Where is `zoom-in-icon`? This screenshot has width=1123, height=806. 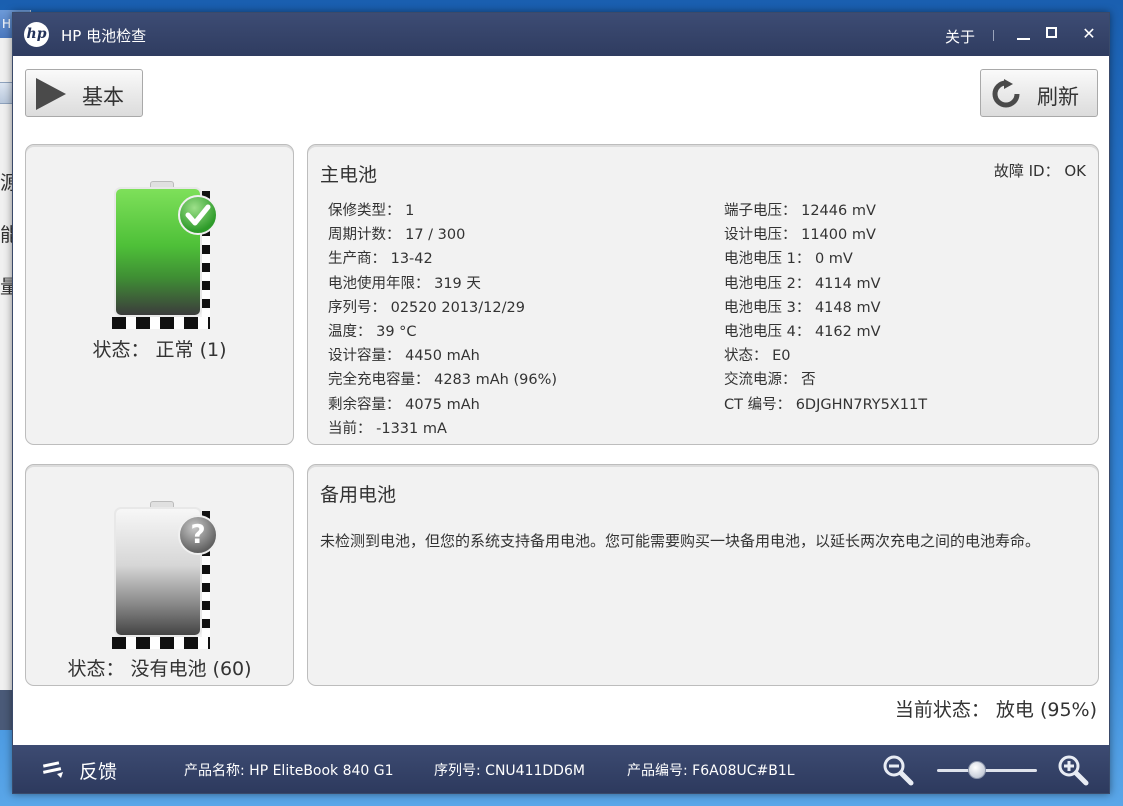 zoom-in-icon is located at coordinates (1073, 770).